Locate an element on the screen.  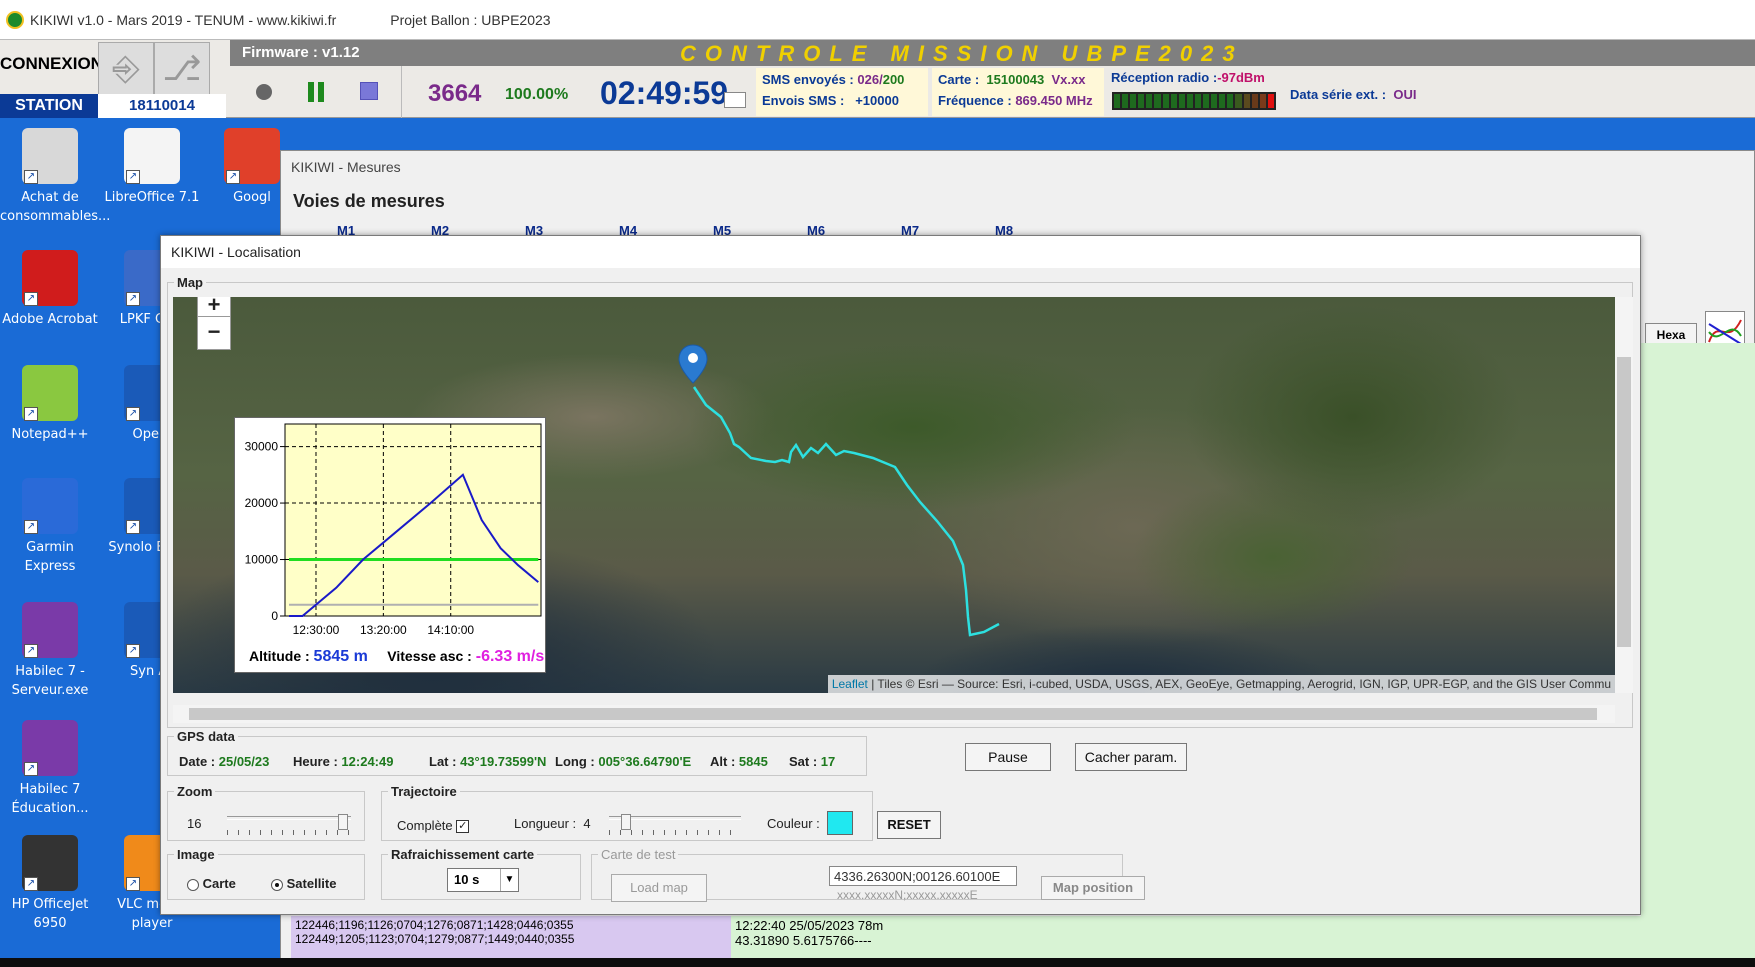
card-version: Vx.xx is located at coordinates (1068, 79).